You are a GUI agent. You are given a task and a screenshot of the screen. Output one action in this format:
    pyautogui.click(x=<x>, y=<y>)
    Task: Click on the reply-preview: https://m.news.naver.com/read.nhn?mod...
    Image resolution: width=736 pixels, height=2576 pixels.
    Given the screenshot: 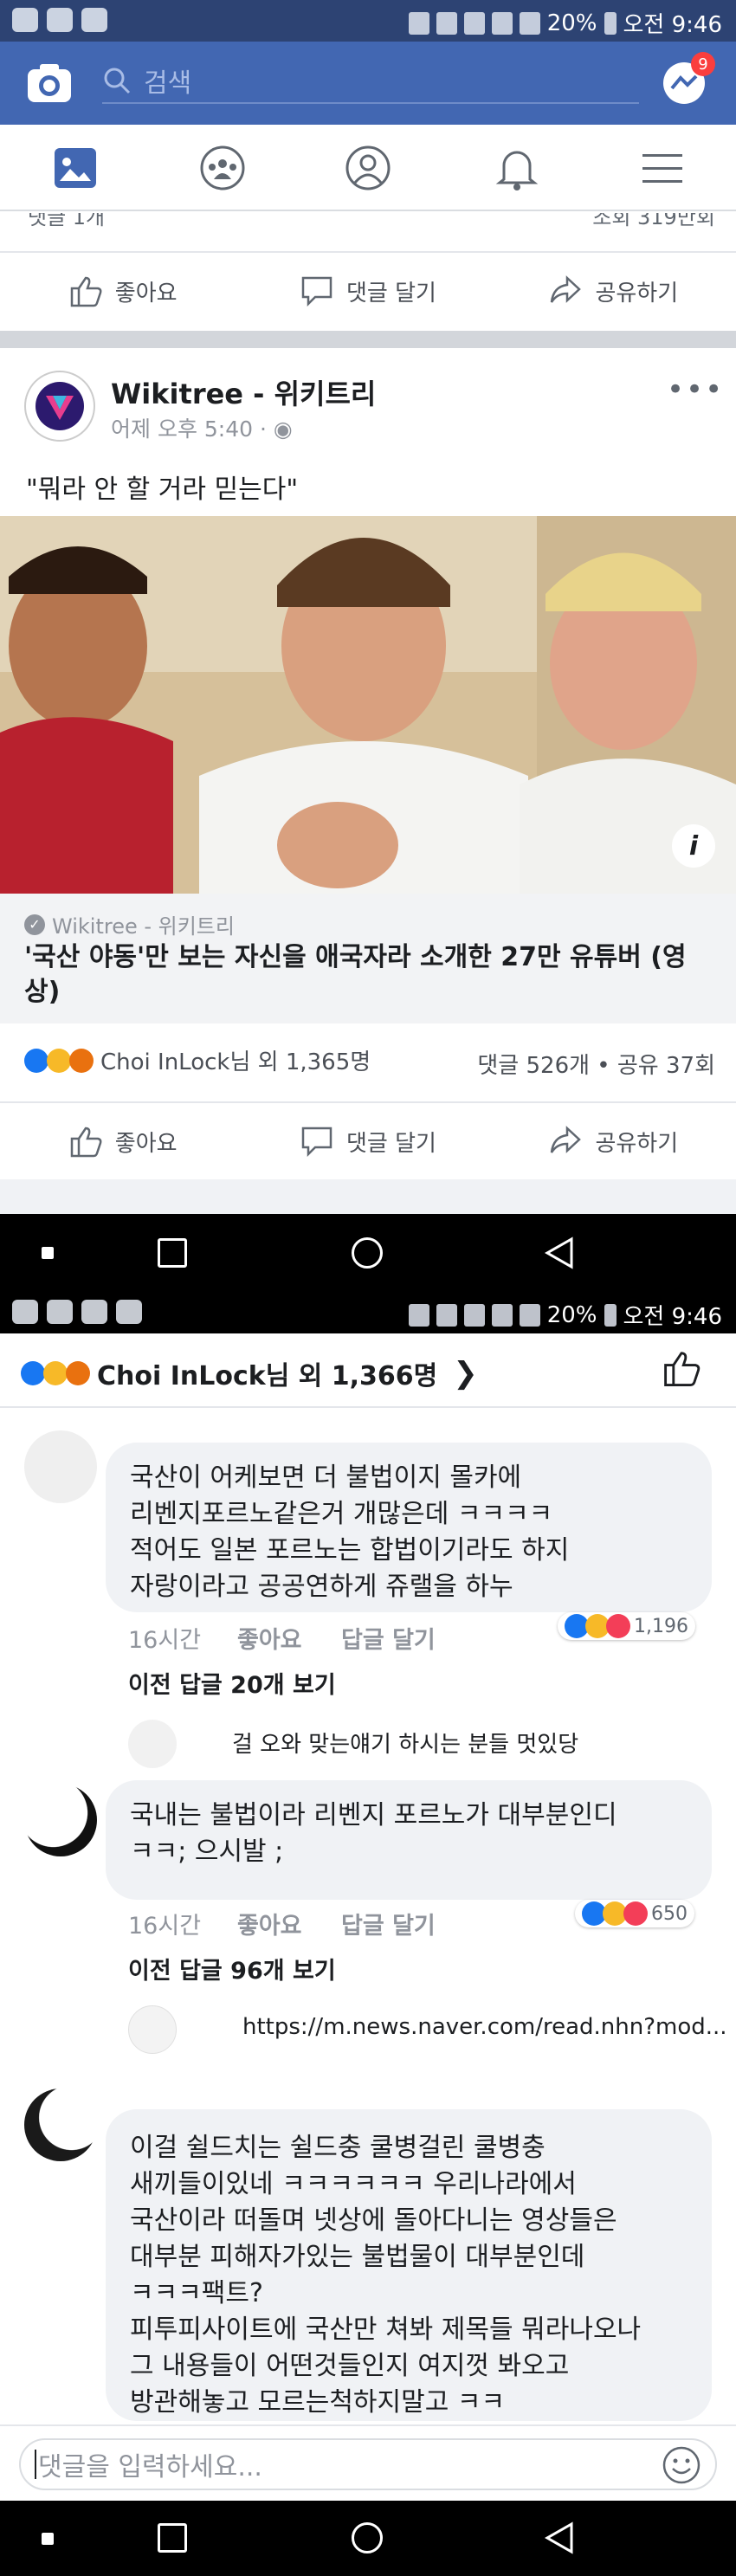 What is the action you would take?
    pyautogui.click(x=484, y=2027)
    